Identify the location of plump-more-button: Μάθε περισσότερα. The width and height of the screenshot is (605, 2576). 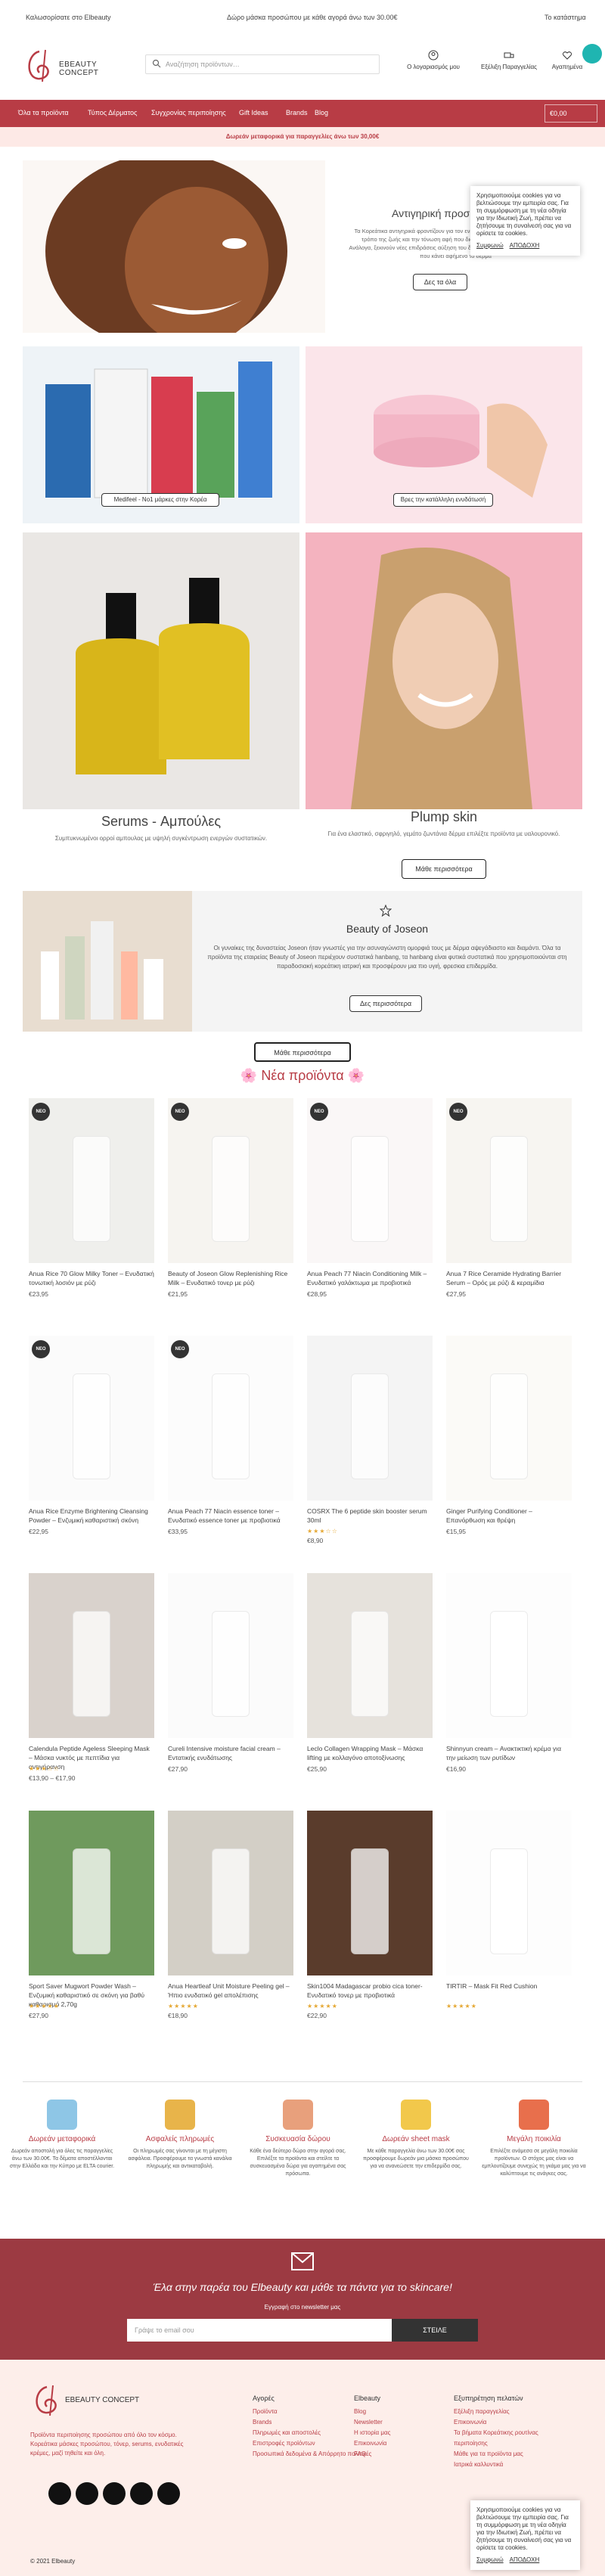
(444, 869).